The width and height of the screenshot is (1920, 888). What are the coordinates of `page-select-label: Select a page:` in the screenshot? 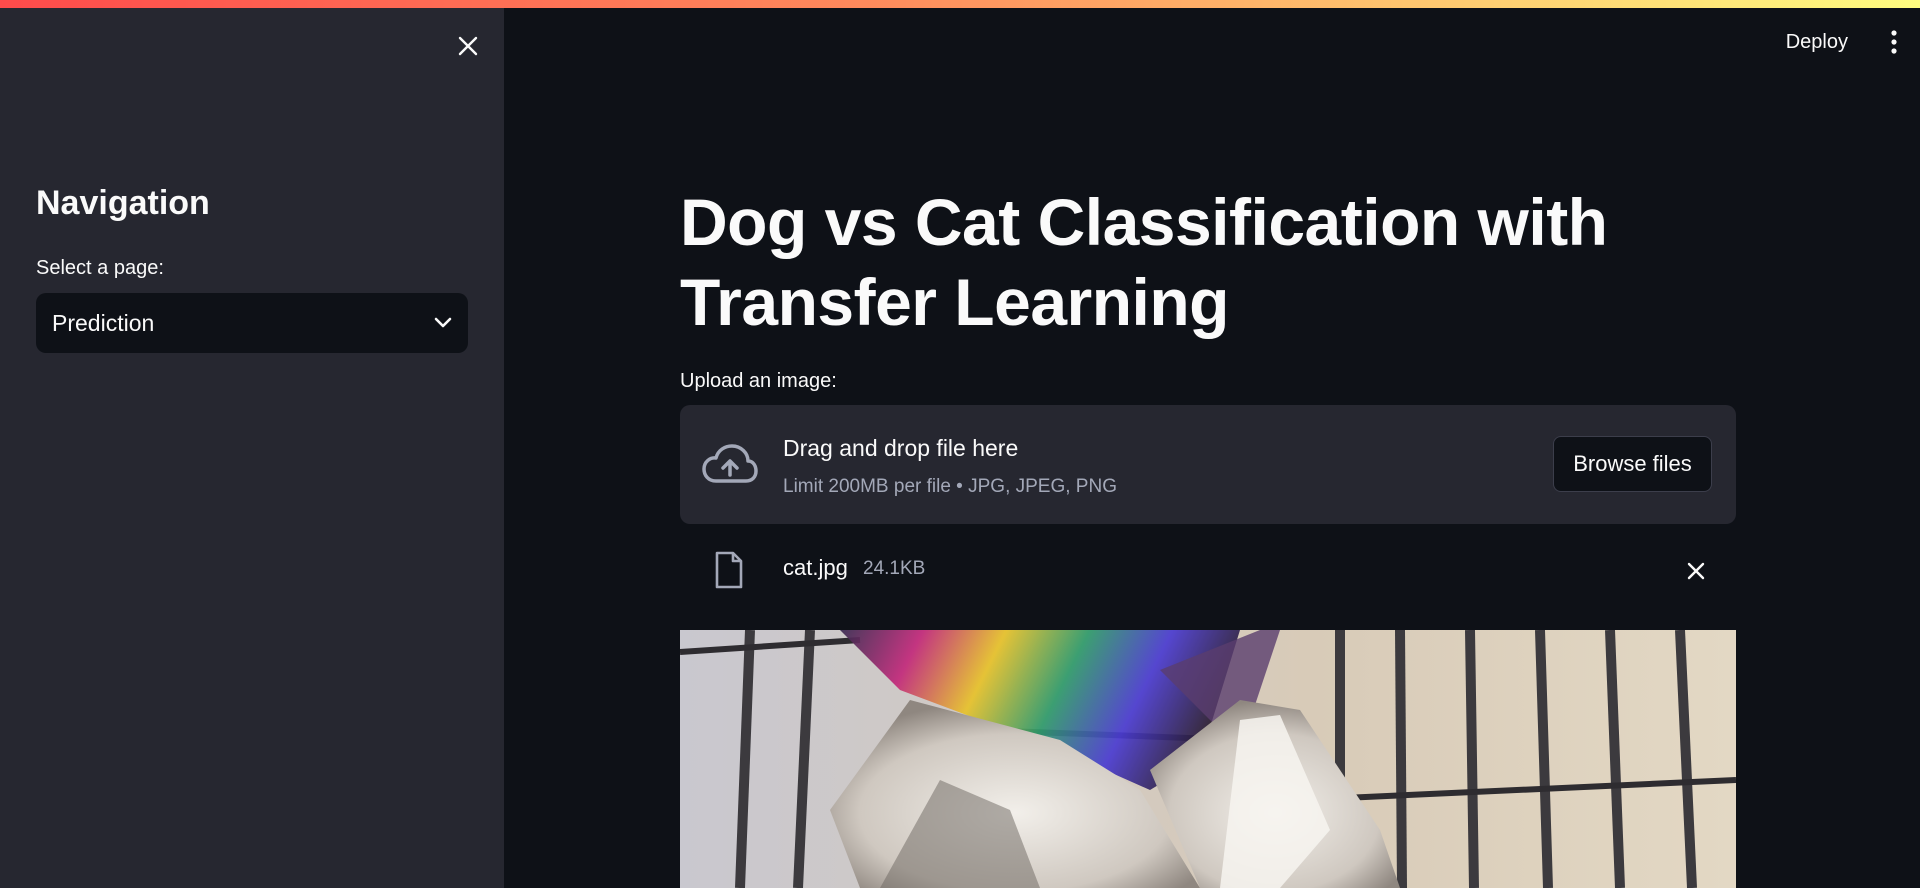 It's located at (100, 268).